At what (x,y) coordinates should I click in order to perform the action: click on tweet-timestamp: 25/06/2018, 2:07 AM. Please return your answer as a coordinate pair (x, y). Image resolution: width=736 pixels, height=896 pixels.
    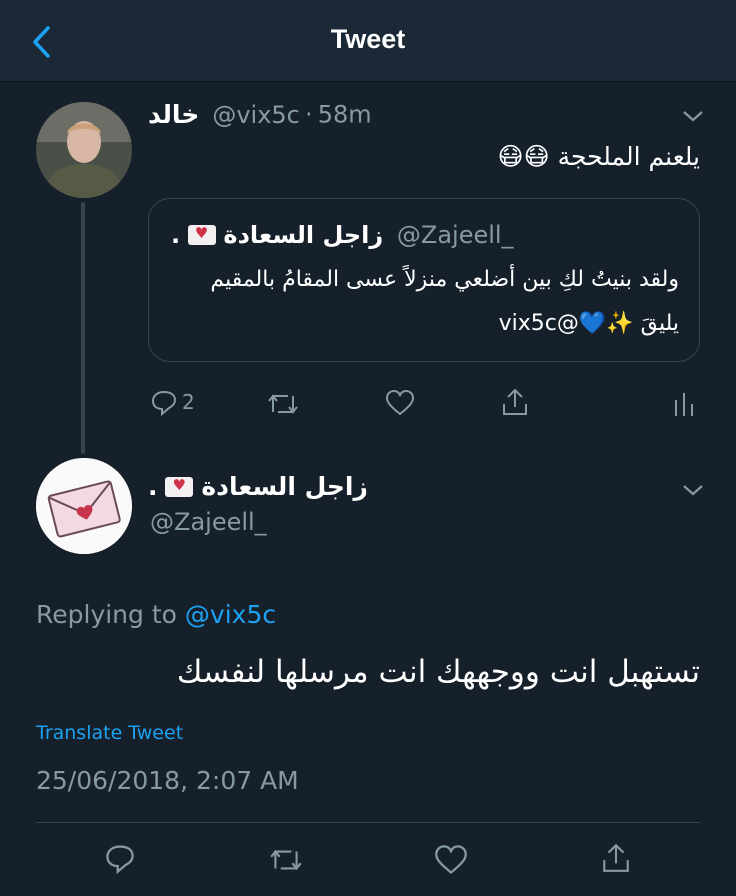
    Looking at the image, I should click on (167, 780).